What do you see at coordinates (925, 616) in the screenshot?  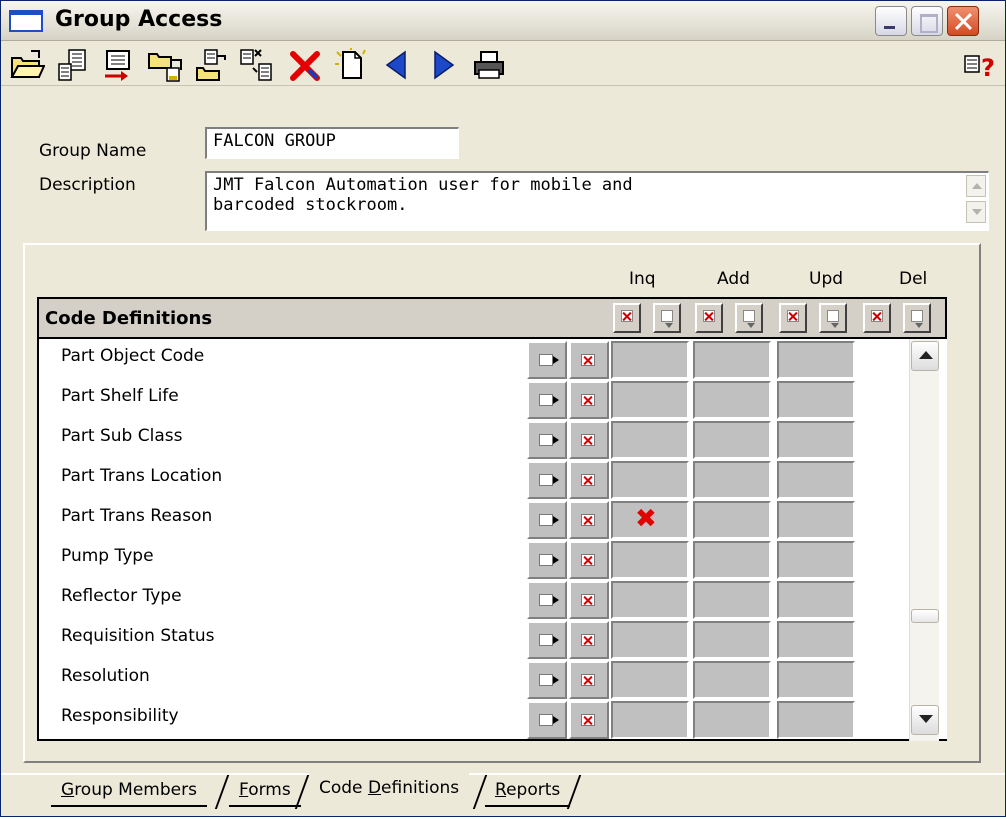 I see `scrollbar-thumb` at bounding box center [925, 616].